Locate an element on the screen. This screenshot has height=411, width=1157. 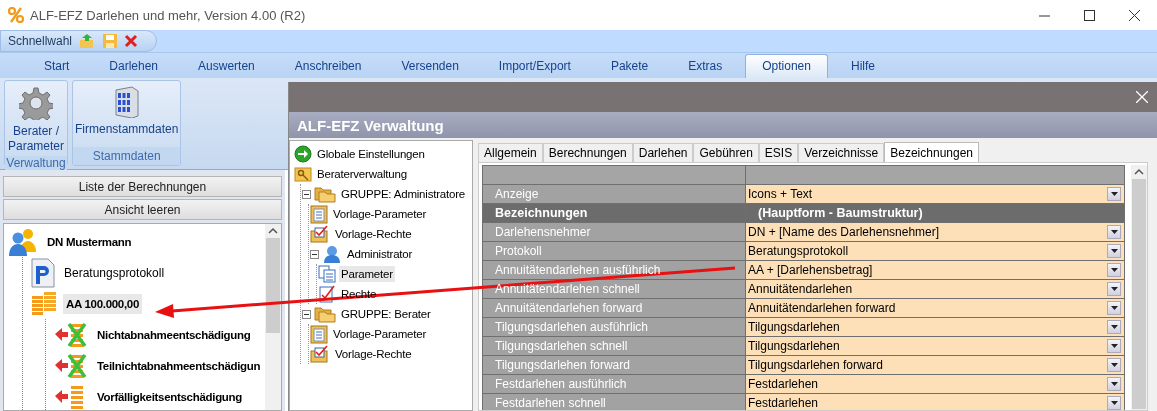
tree-item: Nichtabnahmeentschädigung is located at coordinates (174, 334).